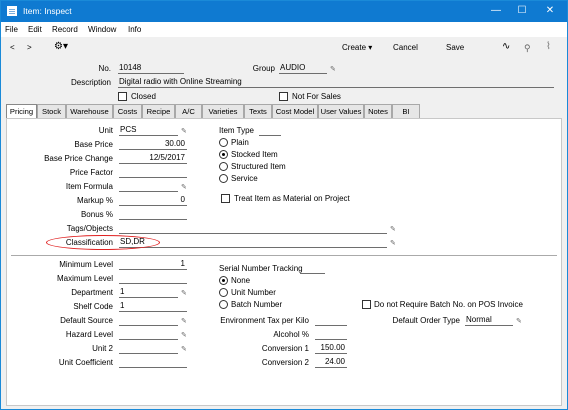  Describe the element at coordinates (153, 362) in the screenshot. I see `unit-coefficient-field` at that location.